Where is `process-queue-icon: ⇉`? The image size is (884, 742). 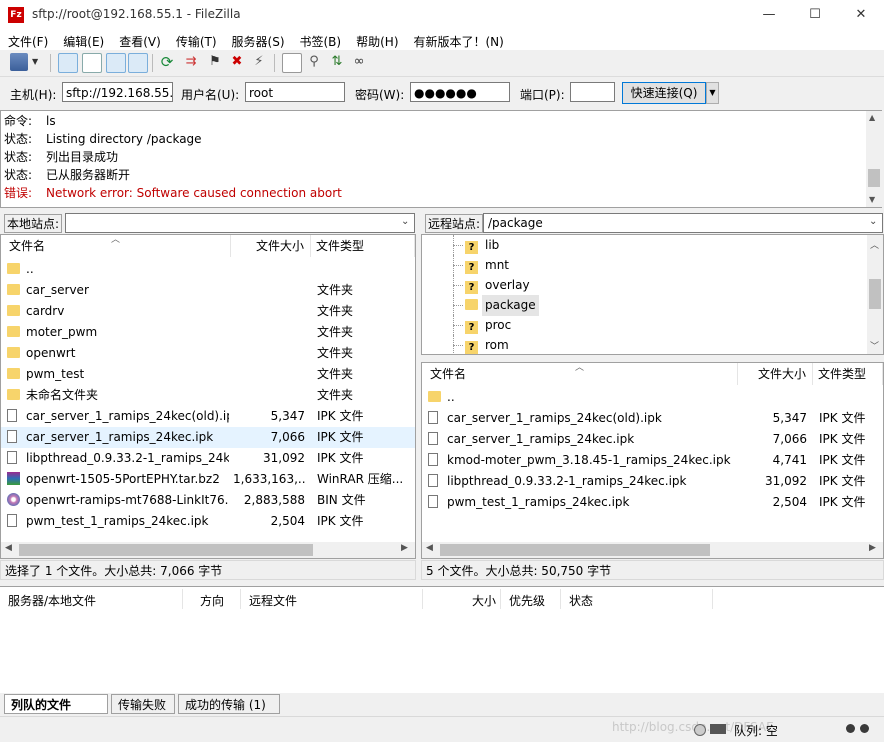
process-queue-icon: ⇉ is located at coordinates (191, 62).